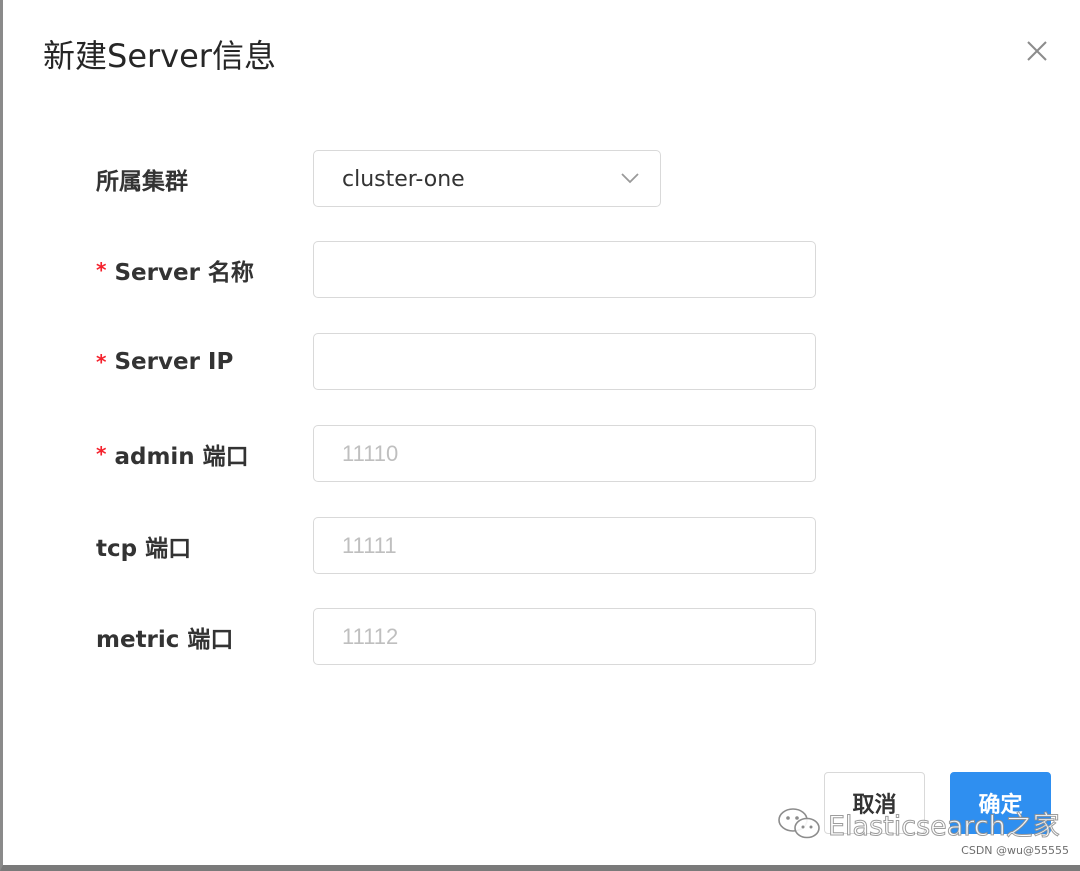 This screenshot has width=1080, height=871. I want to click on metric-port-label: metric 端口, so click(164, 637).